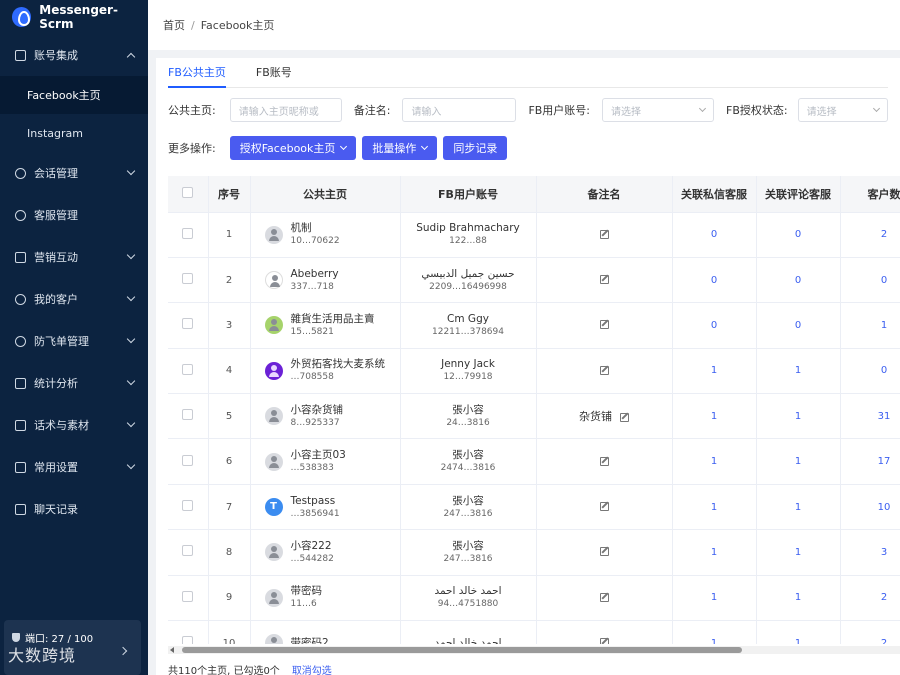  I want to click on sidebar-item-conversations: 会话管理, so click(74, 173).